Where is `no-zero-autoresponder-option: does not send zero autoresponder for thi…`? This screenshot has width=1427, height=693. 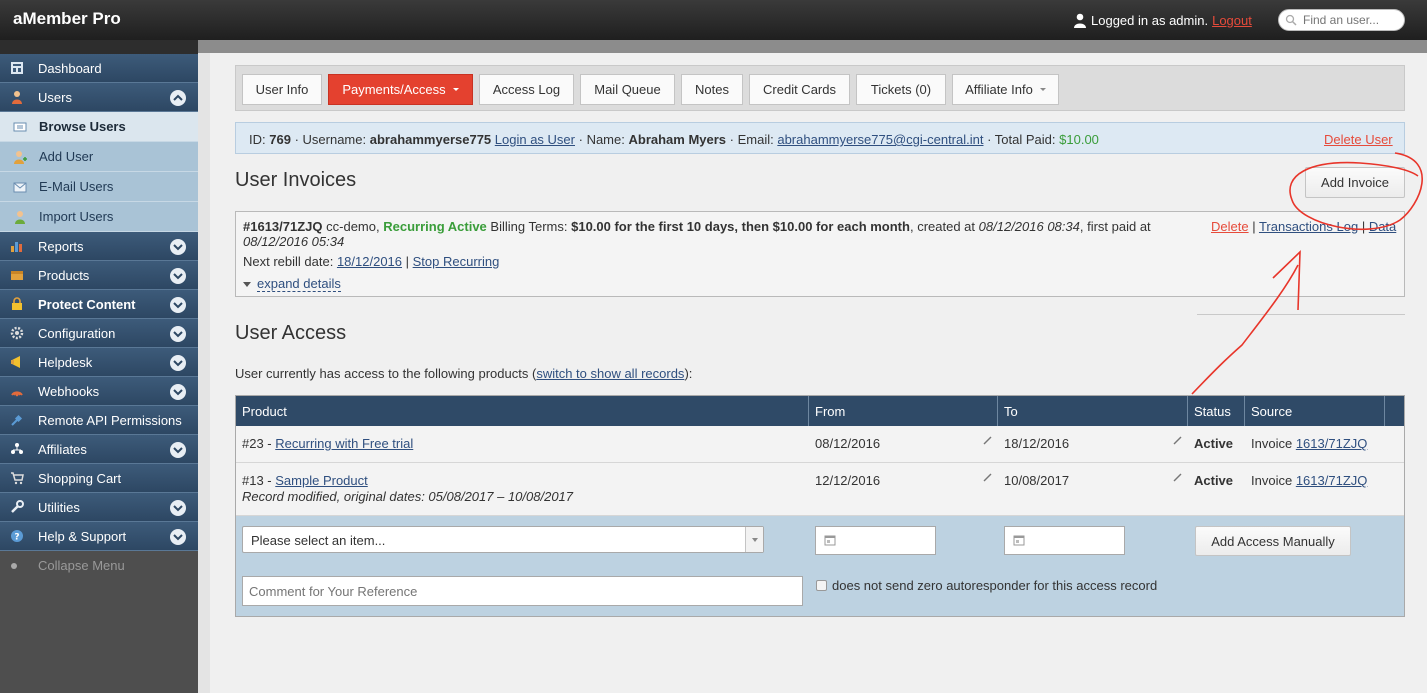 no-zero-autoresponder-option: does not send zero autoresponder for thi… is located at coordinates (986, 585).